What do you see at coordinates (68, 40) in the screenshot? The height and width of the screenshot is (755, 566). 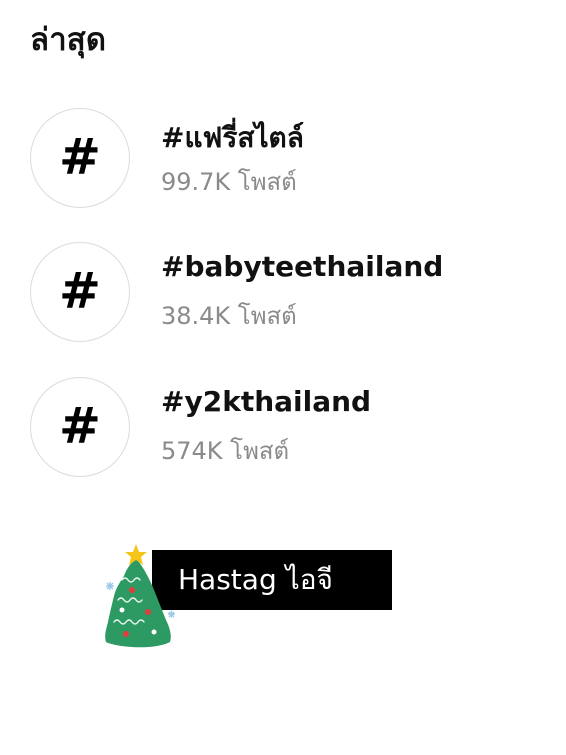 I see `section-title: ล่าสุด` at bounding box center [68, 40].